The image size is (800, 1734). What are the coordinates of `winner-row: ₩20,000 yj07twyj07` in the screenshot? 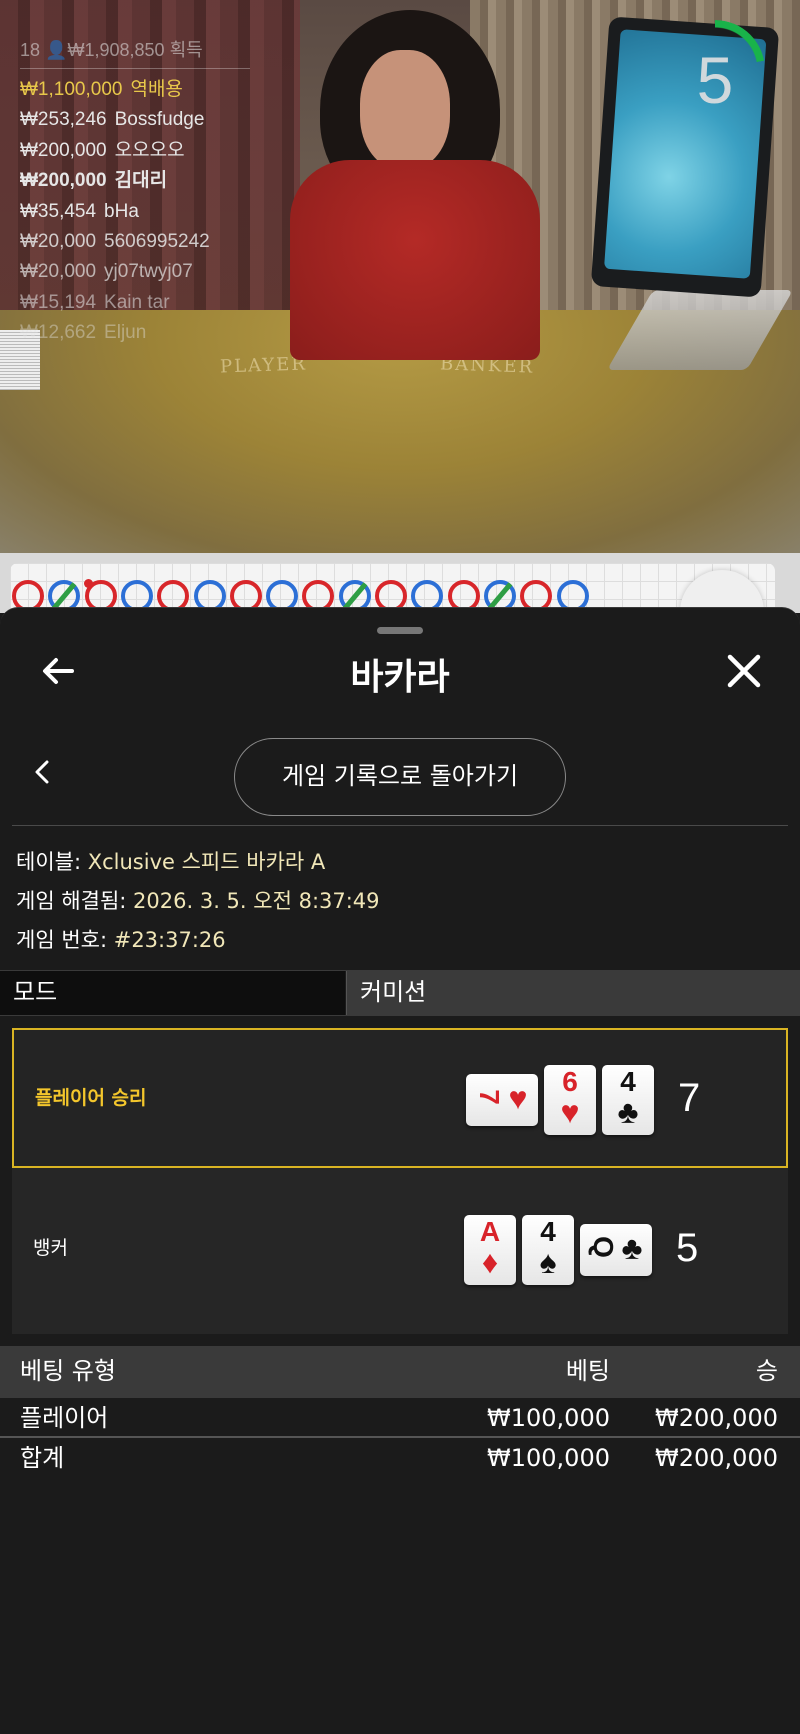 It's located at (135, 272).